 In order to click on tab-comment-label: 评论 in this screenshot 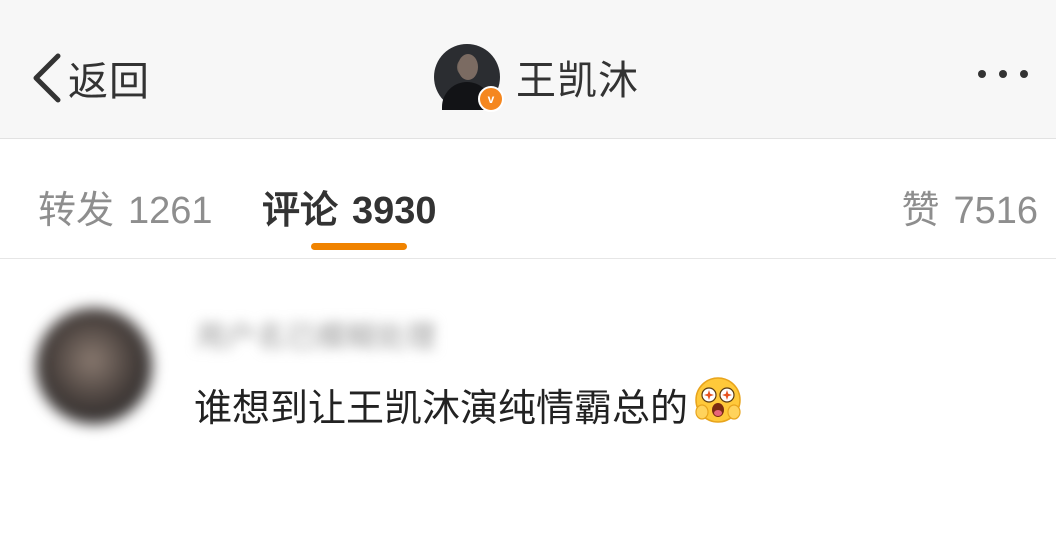, I will do `click(300, 210)`.